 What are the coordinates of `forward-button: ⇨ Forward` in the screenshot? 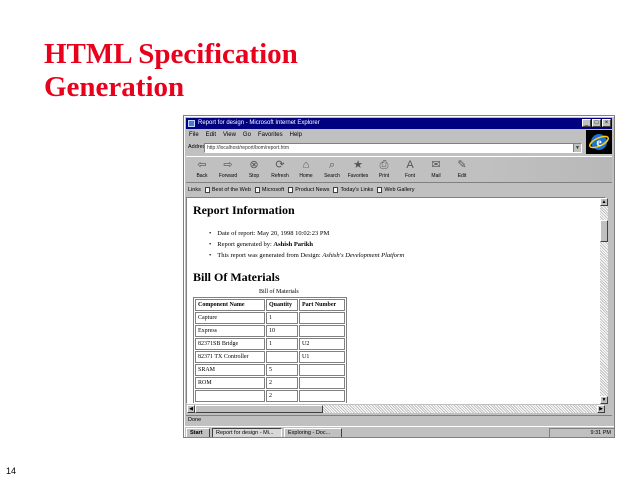 It's located at (228, 170).